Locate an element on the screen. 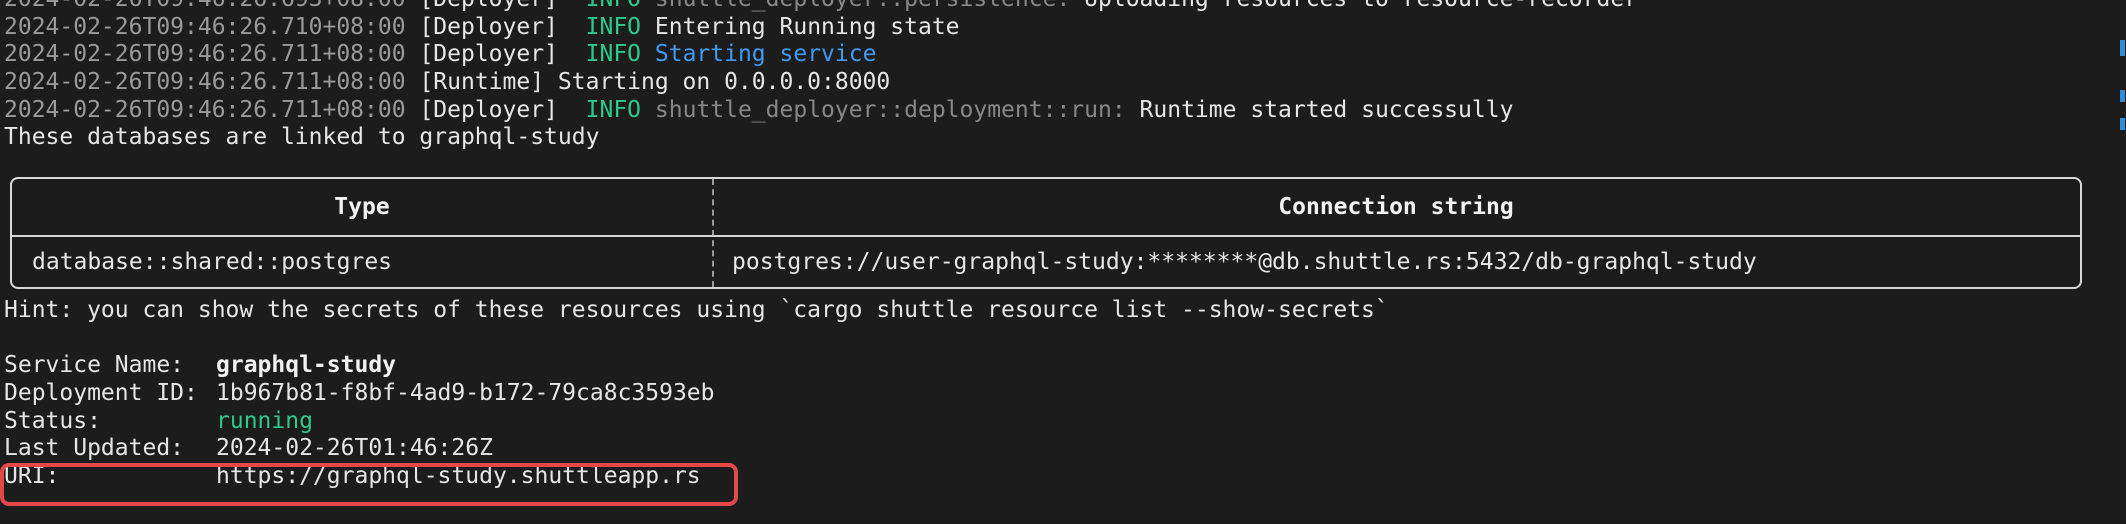  service-name-value: graphql-study is located at coordinates (306, 365).